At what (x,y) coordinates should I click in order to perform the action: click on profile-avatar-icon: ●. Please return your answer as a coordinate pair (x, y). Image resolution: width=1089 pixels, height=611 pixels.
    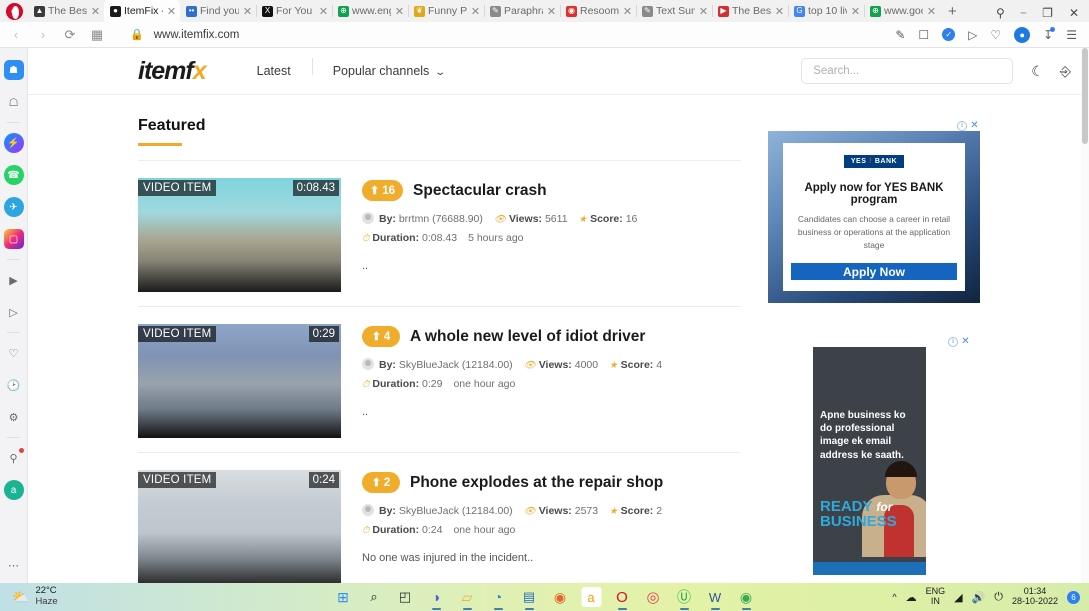
    Looking at the image, I should click on (1022, 34).